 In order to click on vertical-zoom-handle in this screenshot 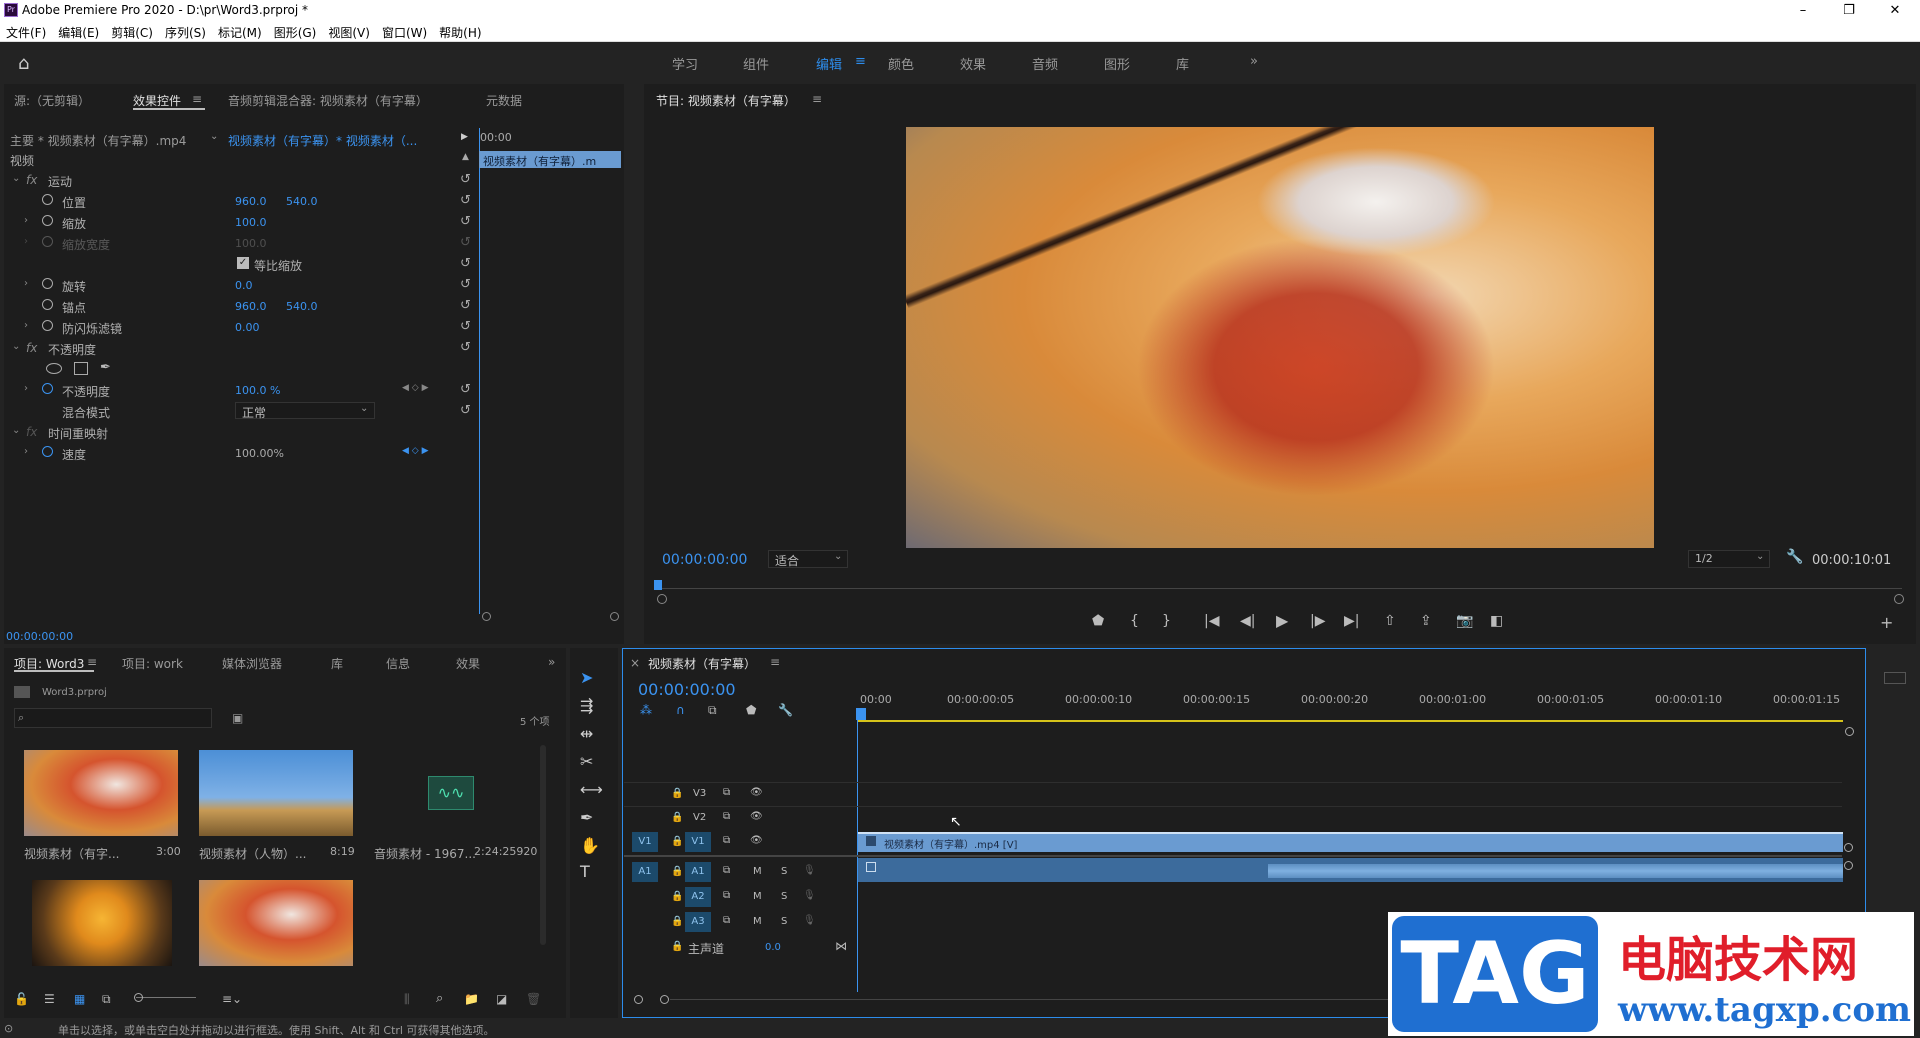, I will do `click(1849, 731)`.